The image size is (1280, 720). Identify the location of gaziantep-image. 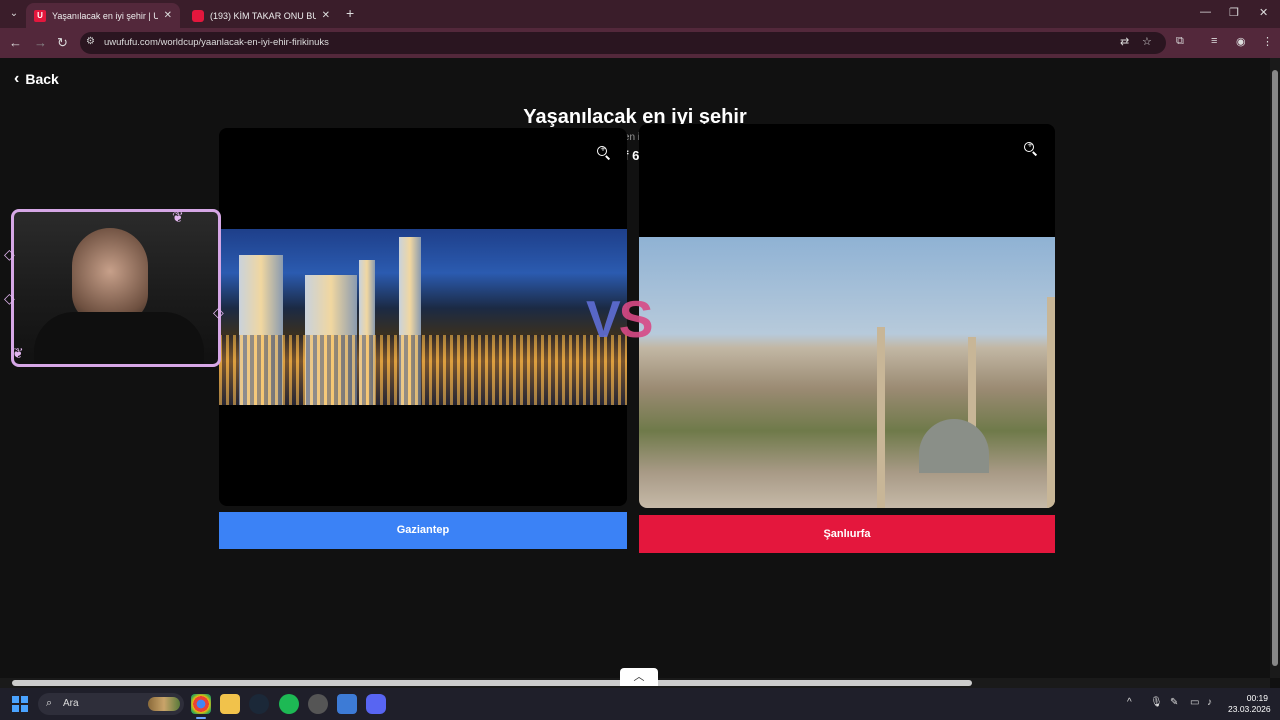
(423, 317).